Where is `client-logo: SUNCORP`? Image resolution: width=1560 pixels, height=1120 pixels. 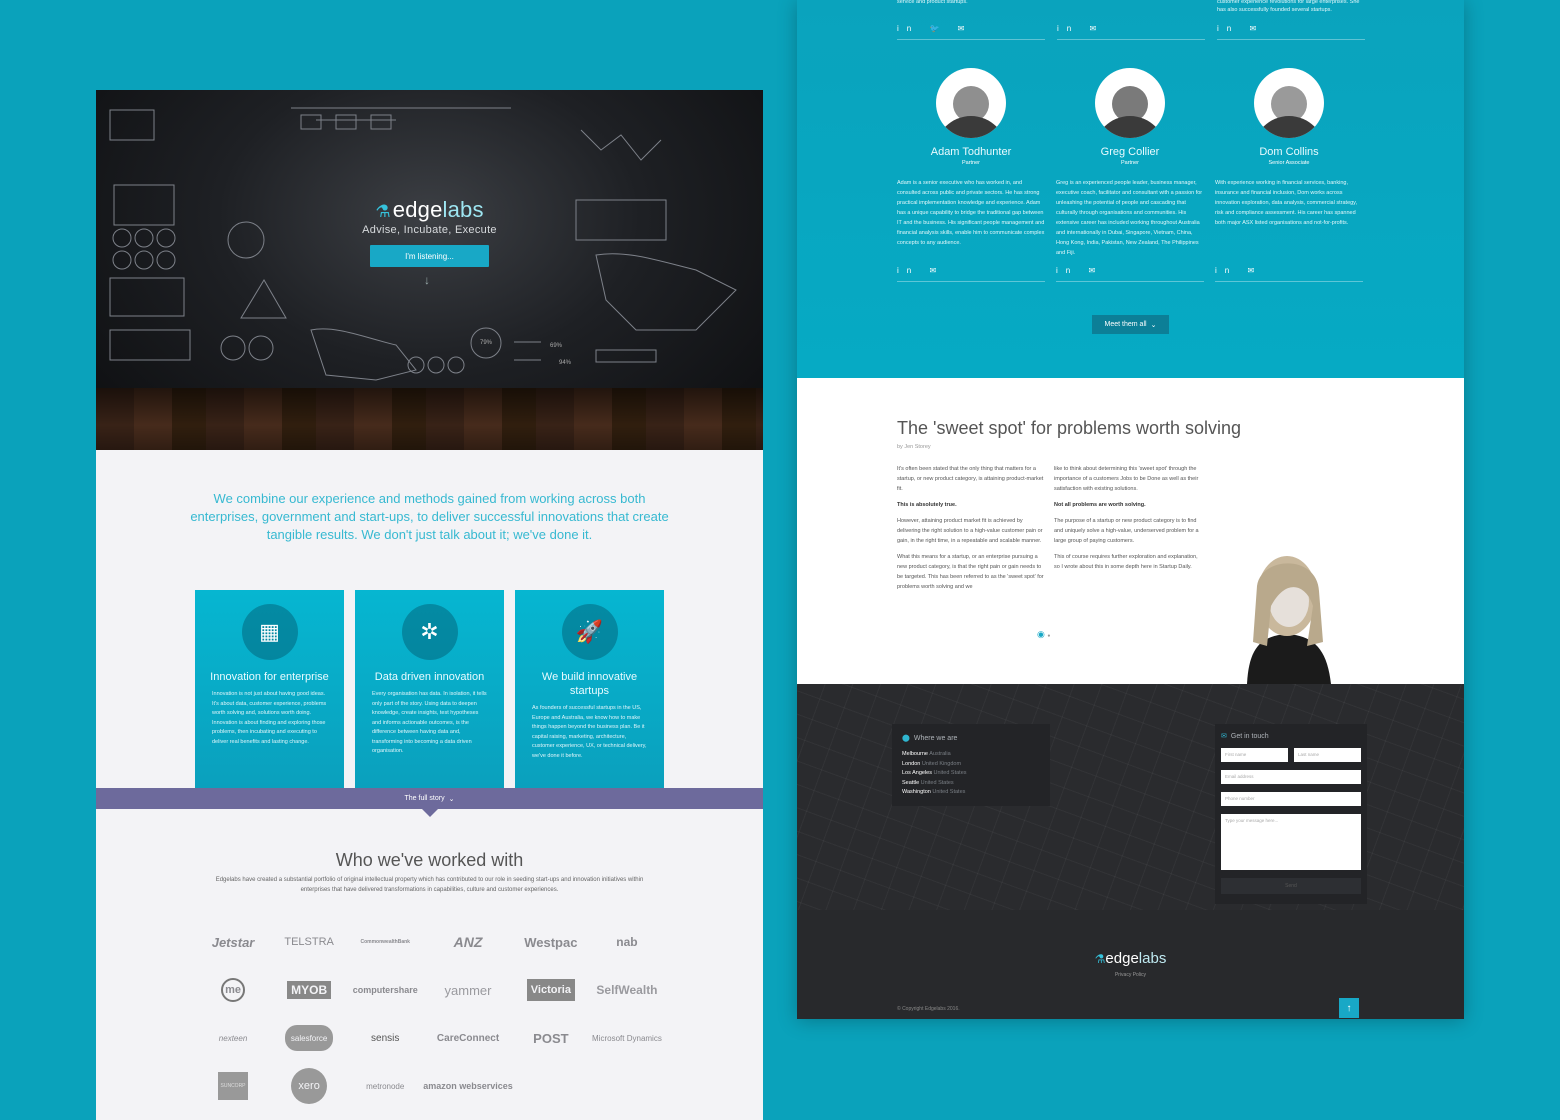
client-logo: SUNCORP is located at coordinates (233, 1086).